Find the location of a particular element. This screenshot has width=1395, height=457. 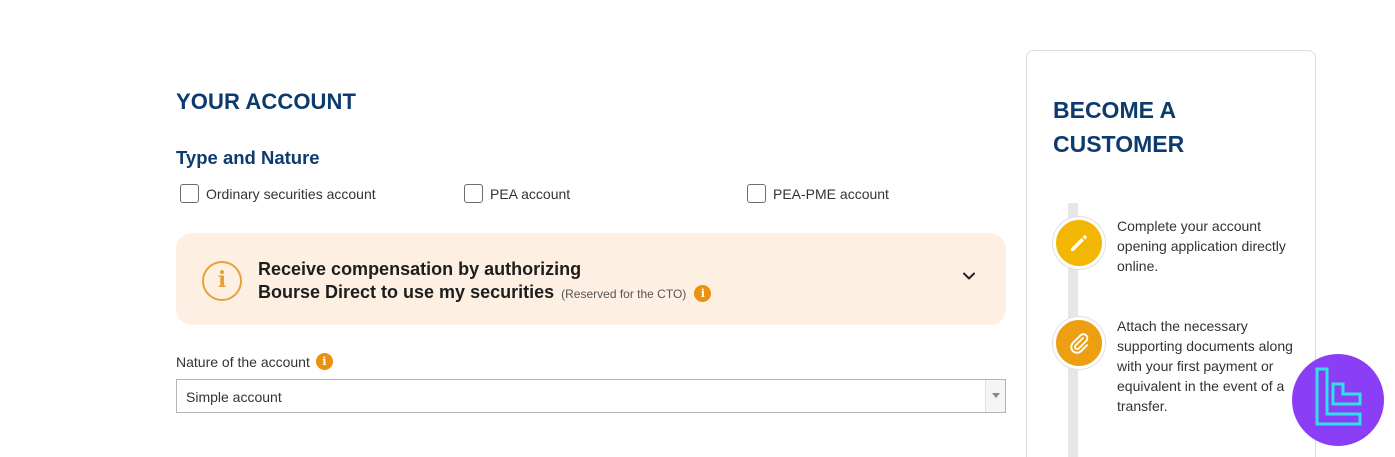

checkbox-label: PEA account is located at coordinates (530, 193).